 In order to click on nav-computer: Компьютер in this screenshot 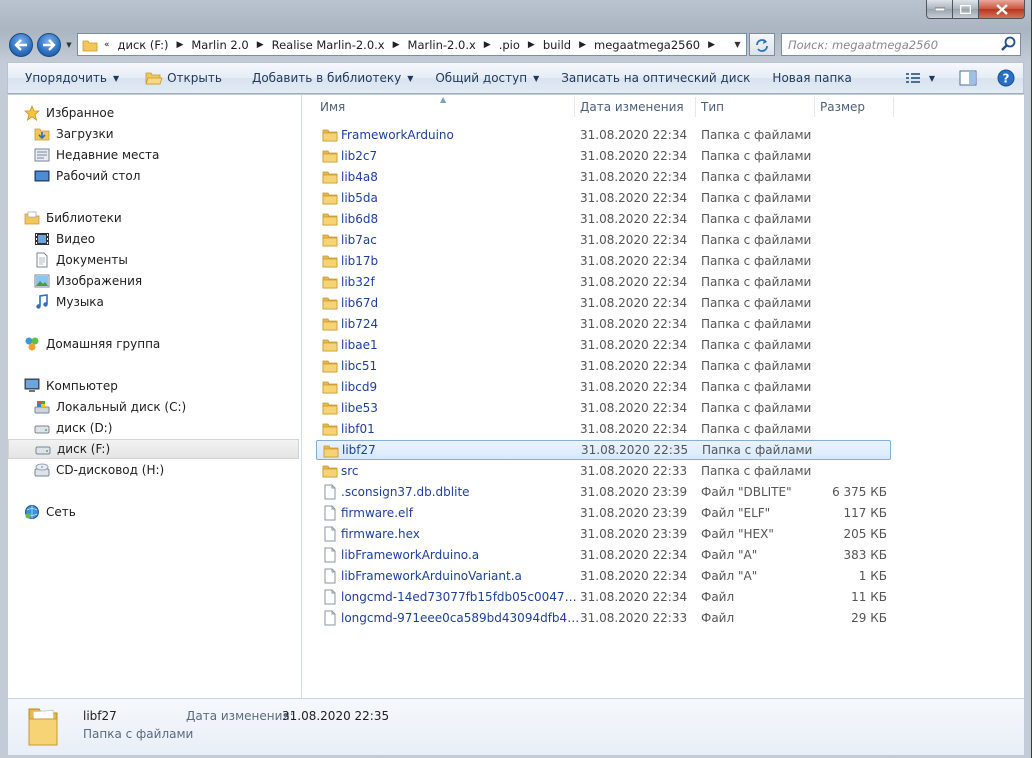, I will do `click(169, 386)`.